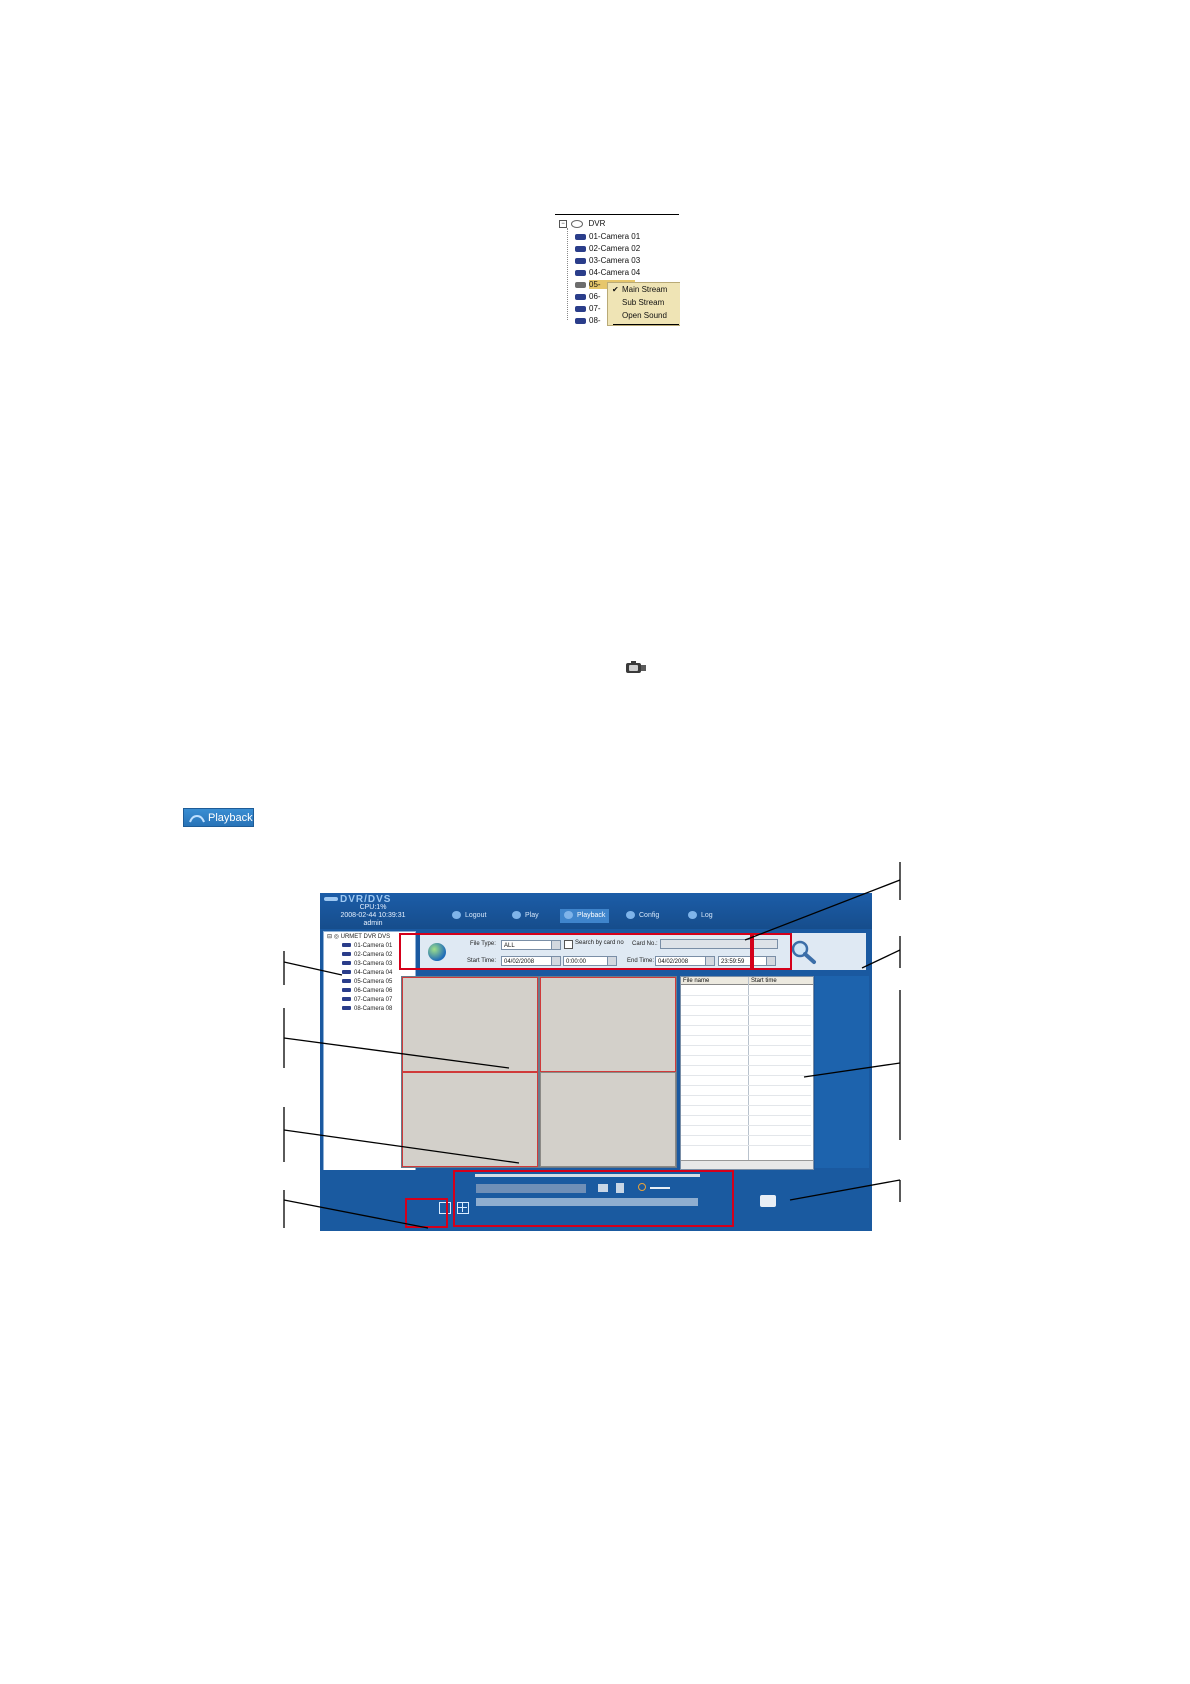 The height and width of the screenshot is (1684, 1190). Describe the element at coordinates (373, 991) in the screenshot. I see `camera-label: 06-Camera 06` at that location.